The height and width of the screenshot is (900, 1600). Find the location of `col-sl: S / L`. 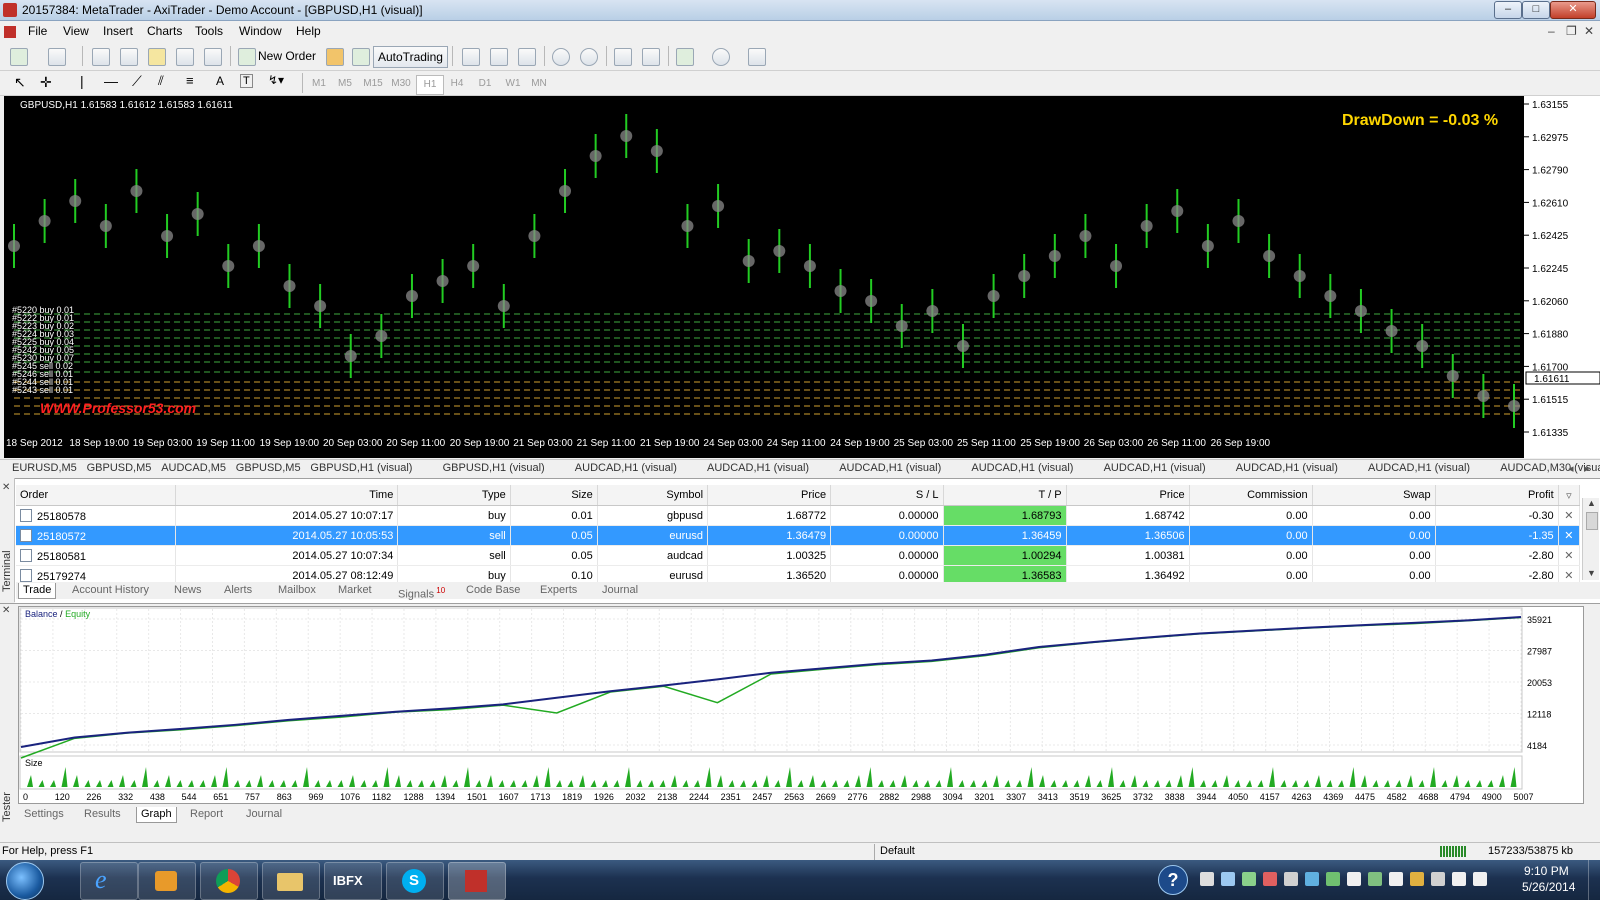

col-sl: S / L is located at coordinates (887, 495).